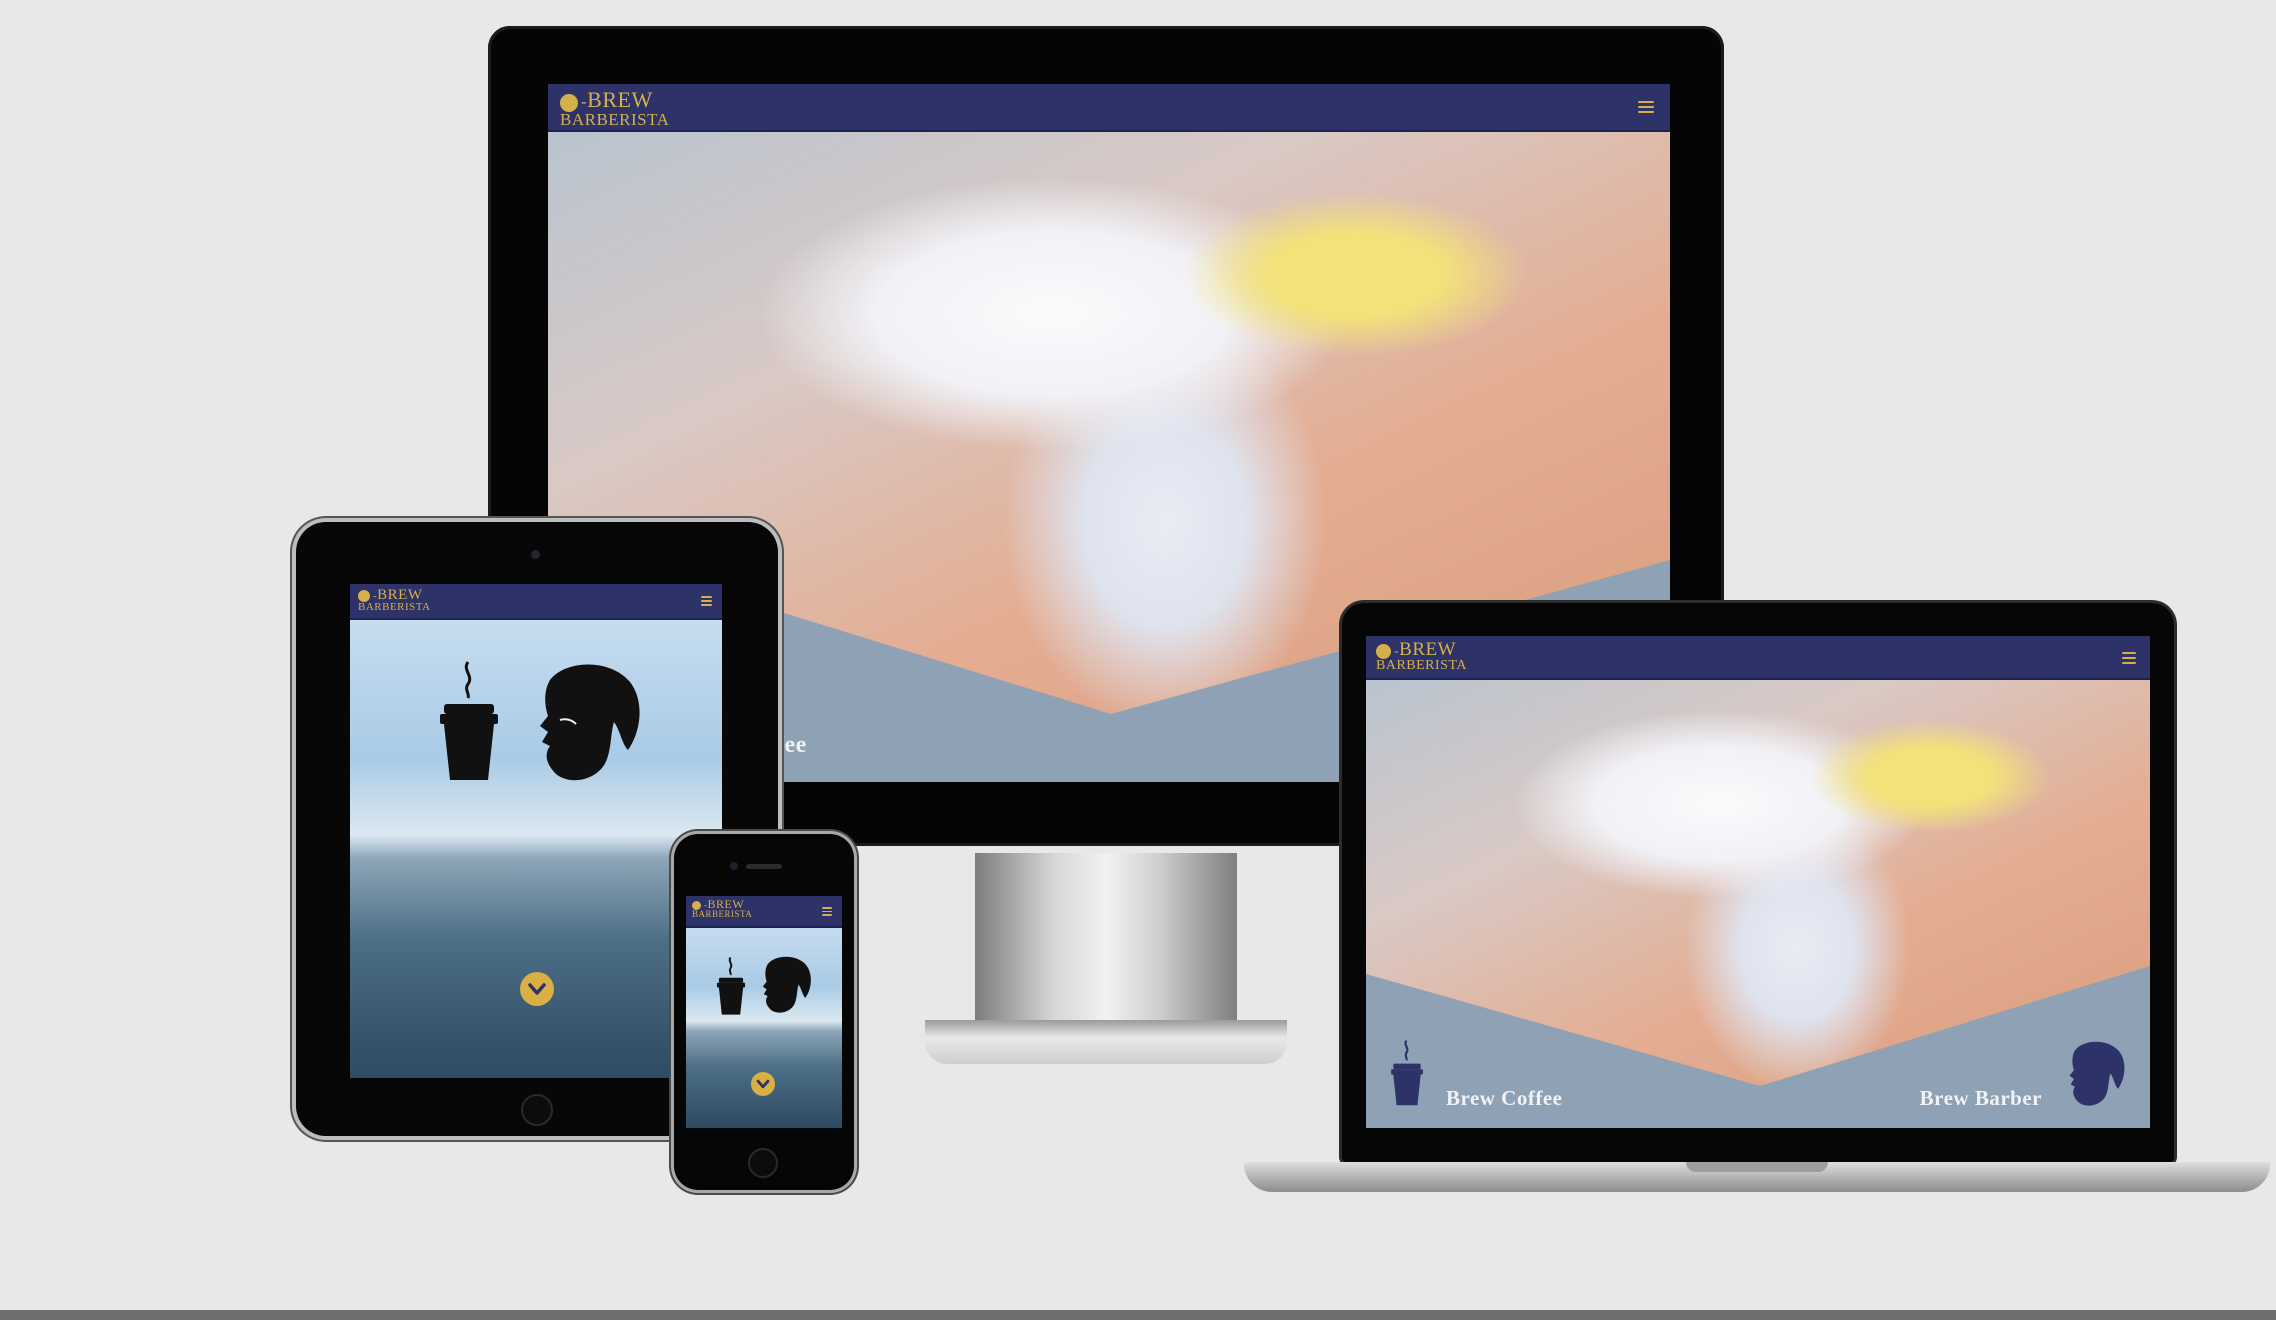 The width and height of the screenshot is (2276, 1320). I want to click on laptop-screen: Brew Coffee Brew Barber -BREW BARBERISTA, so click(1758, 882).